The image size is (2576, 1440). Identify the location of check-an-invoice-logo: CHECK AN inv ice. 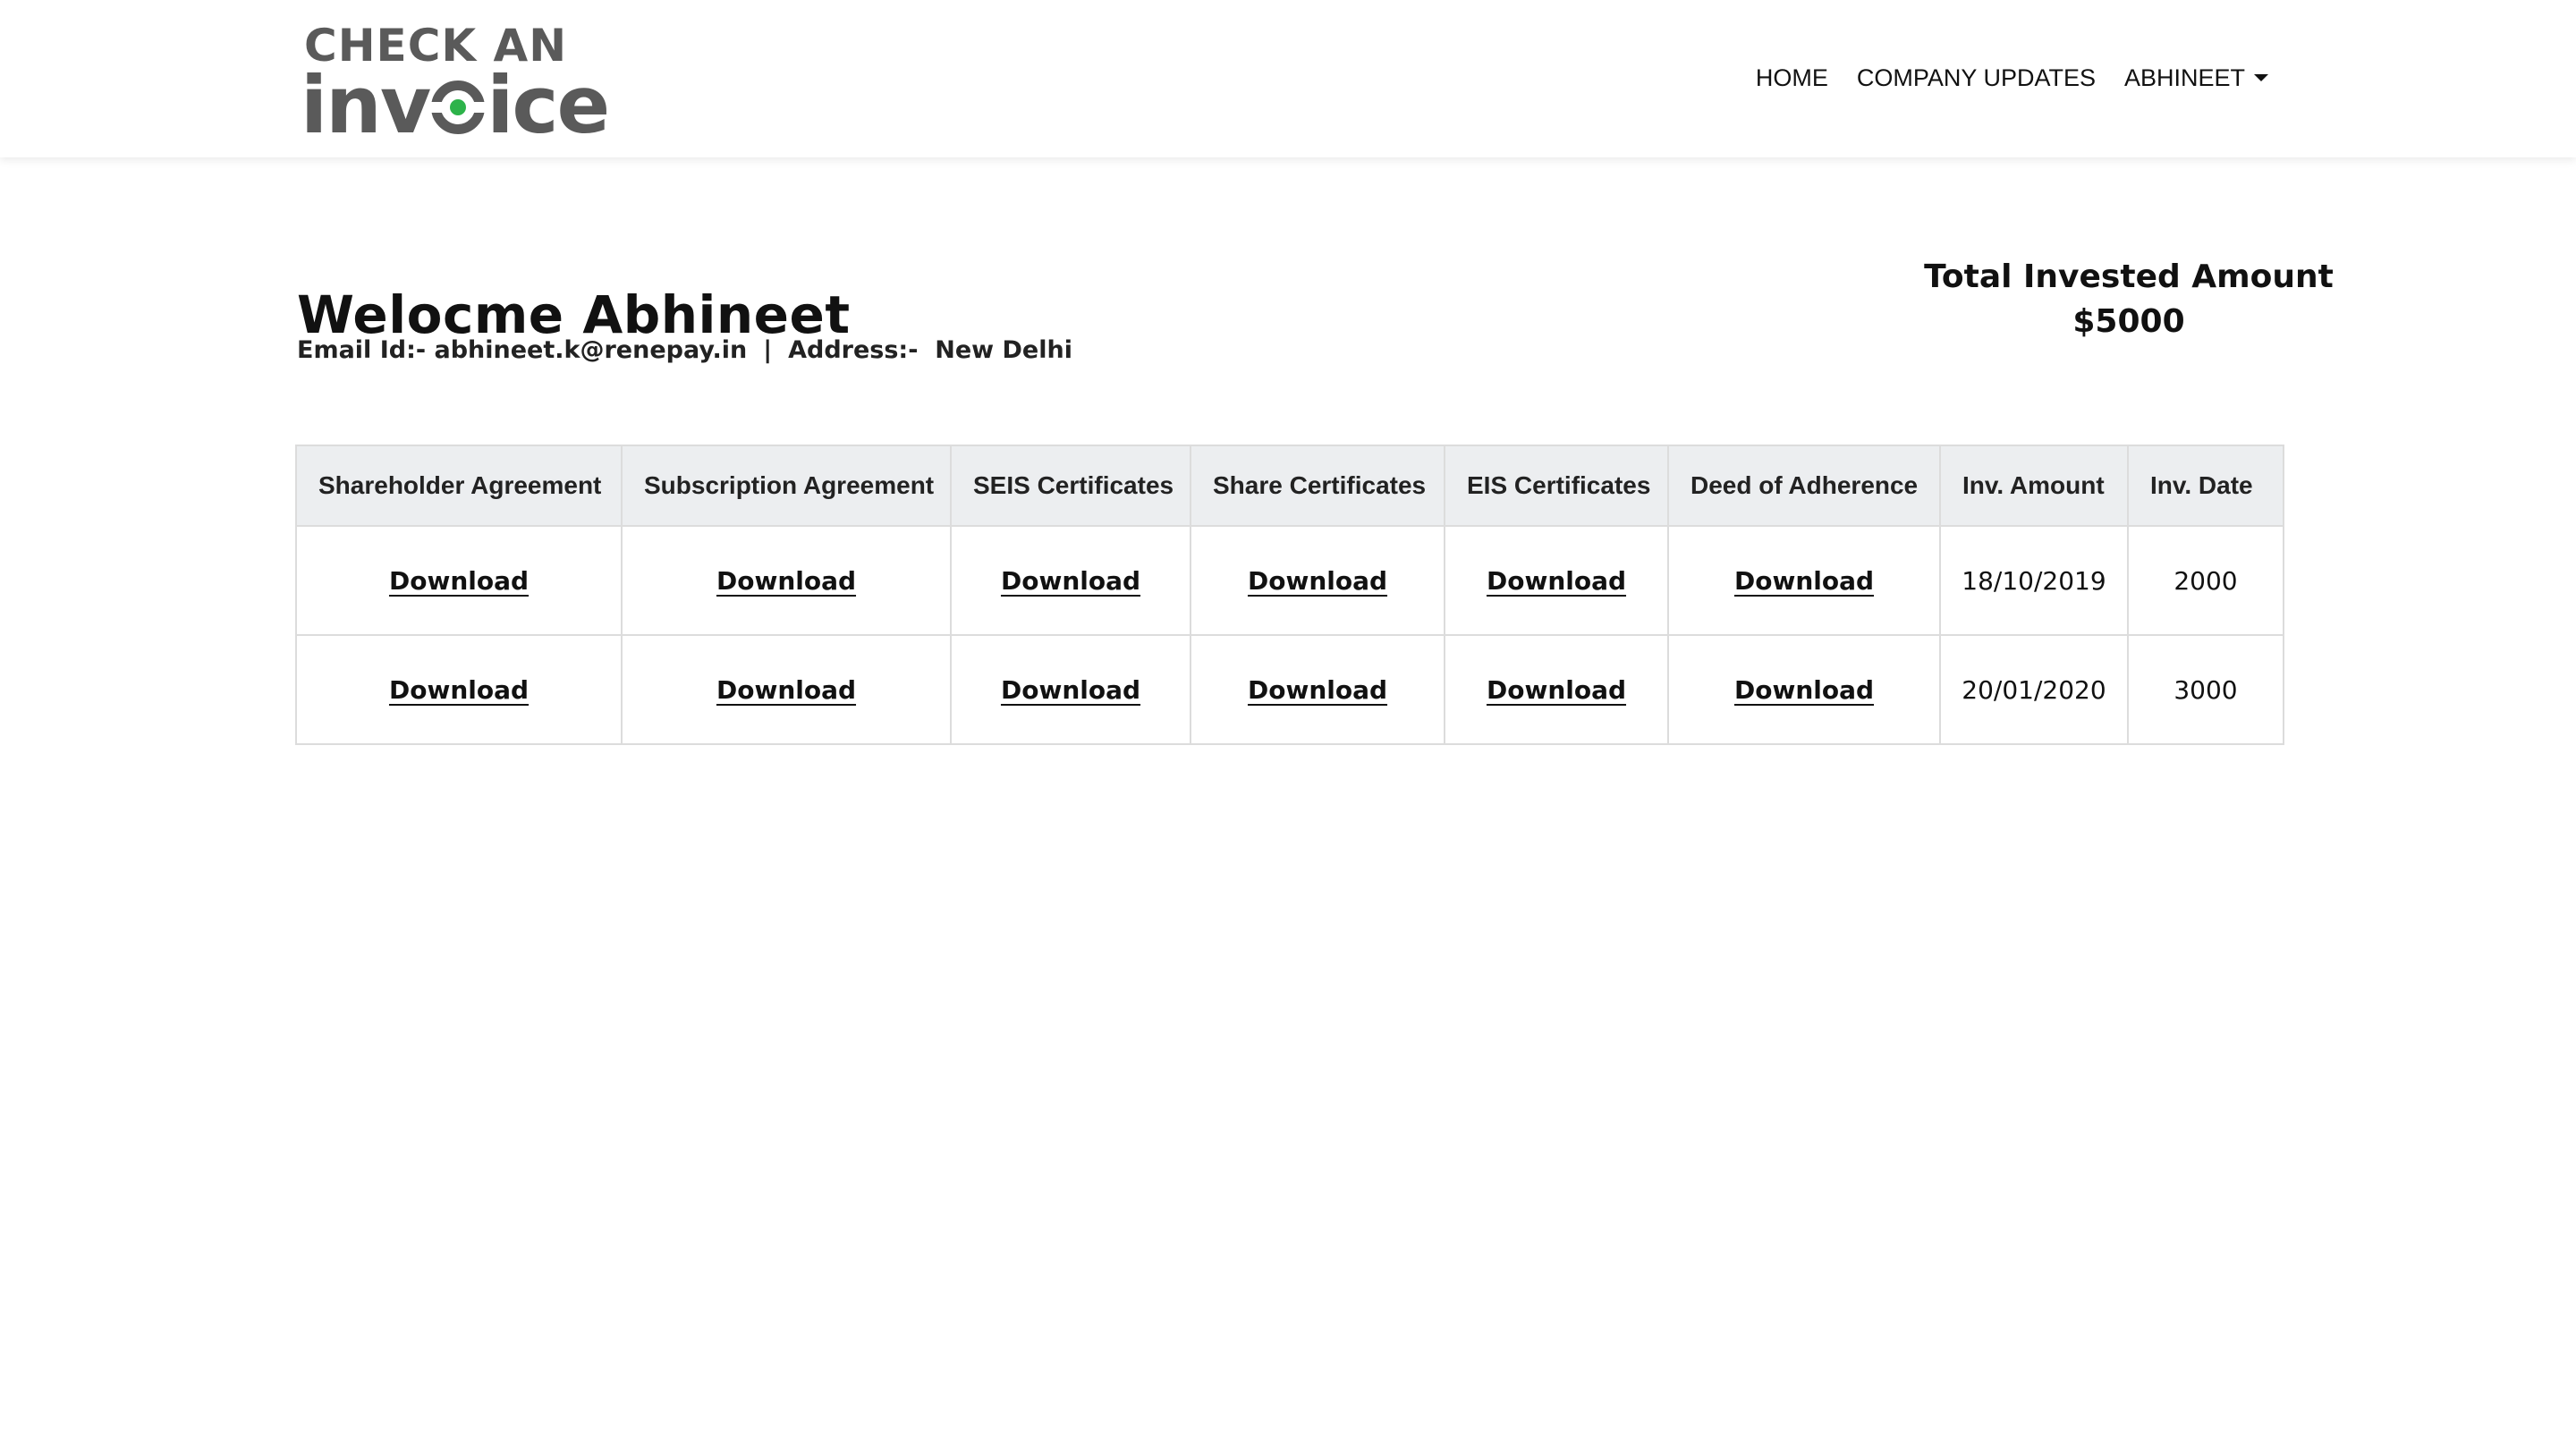
(462, 83).